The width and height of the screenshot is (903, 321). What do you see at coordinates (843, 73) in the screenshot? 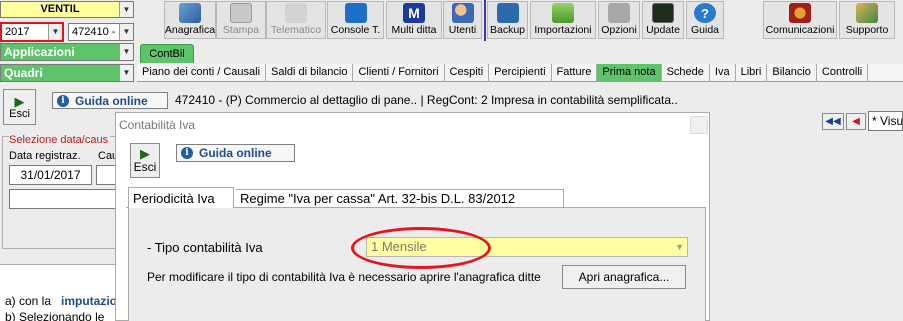
I see `menu-item-controlli: Controlli` at bounding box center [843, 73].